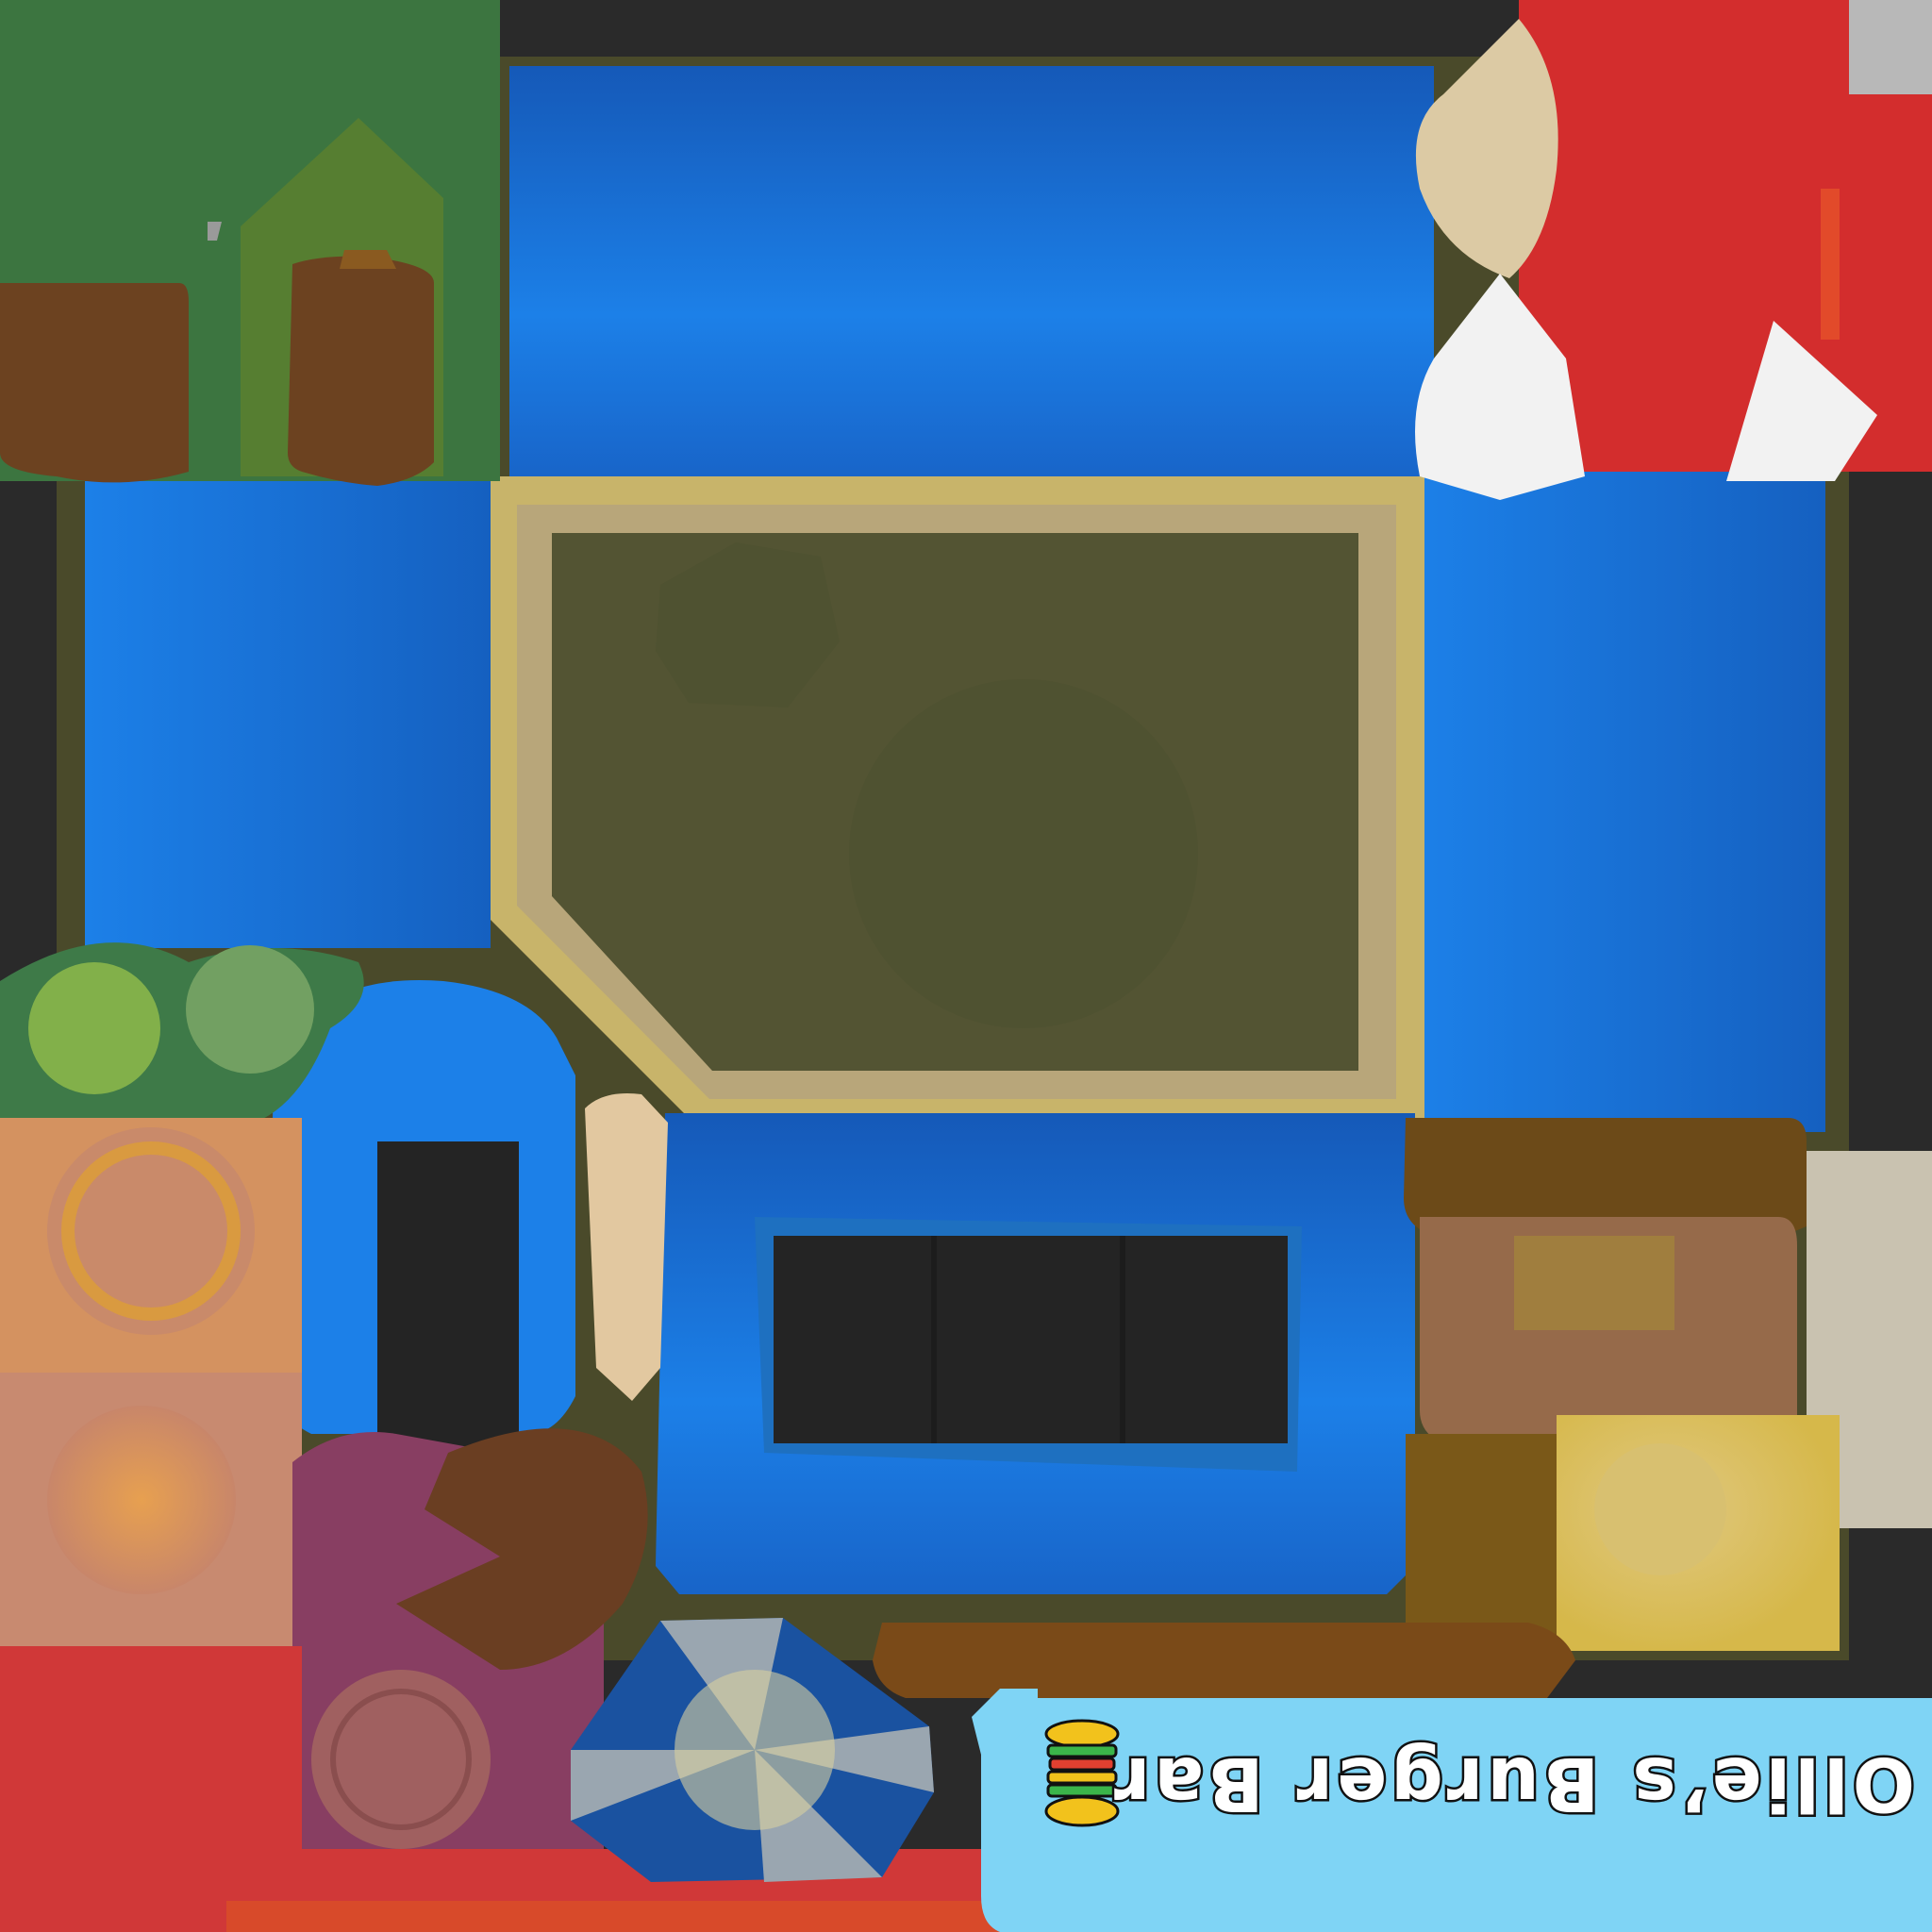 The height and width of the screenshot is (1932, 1932). I want to click on brown-beam, so click(1224, 1660).